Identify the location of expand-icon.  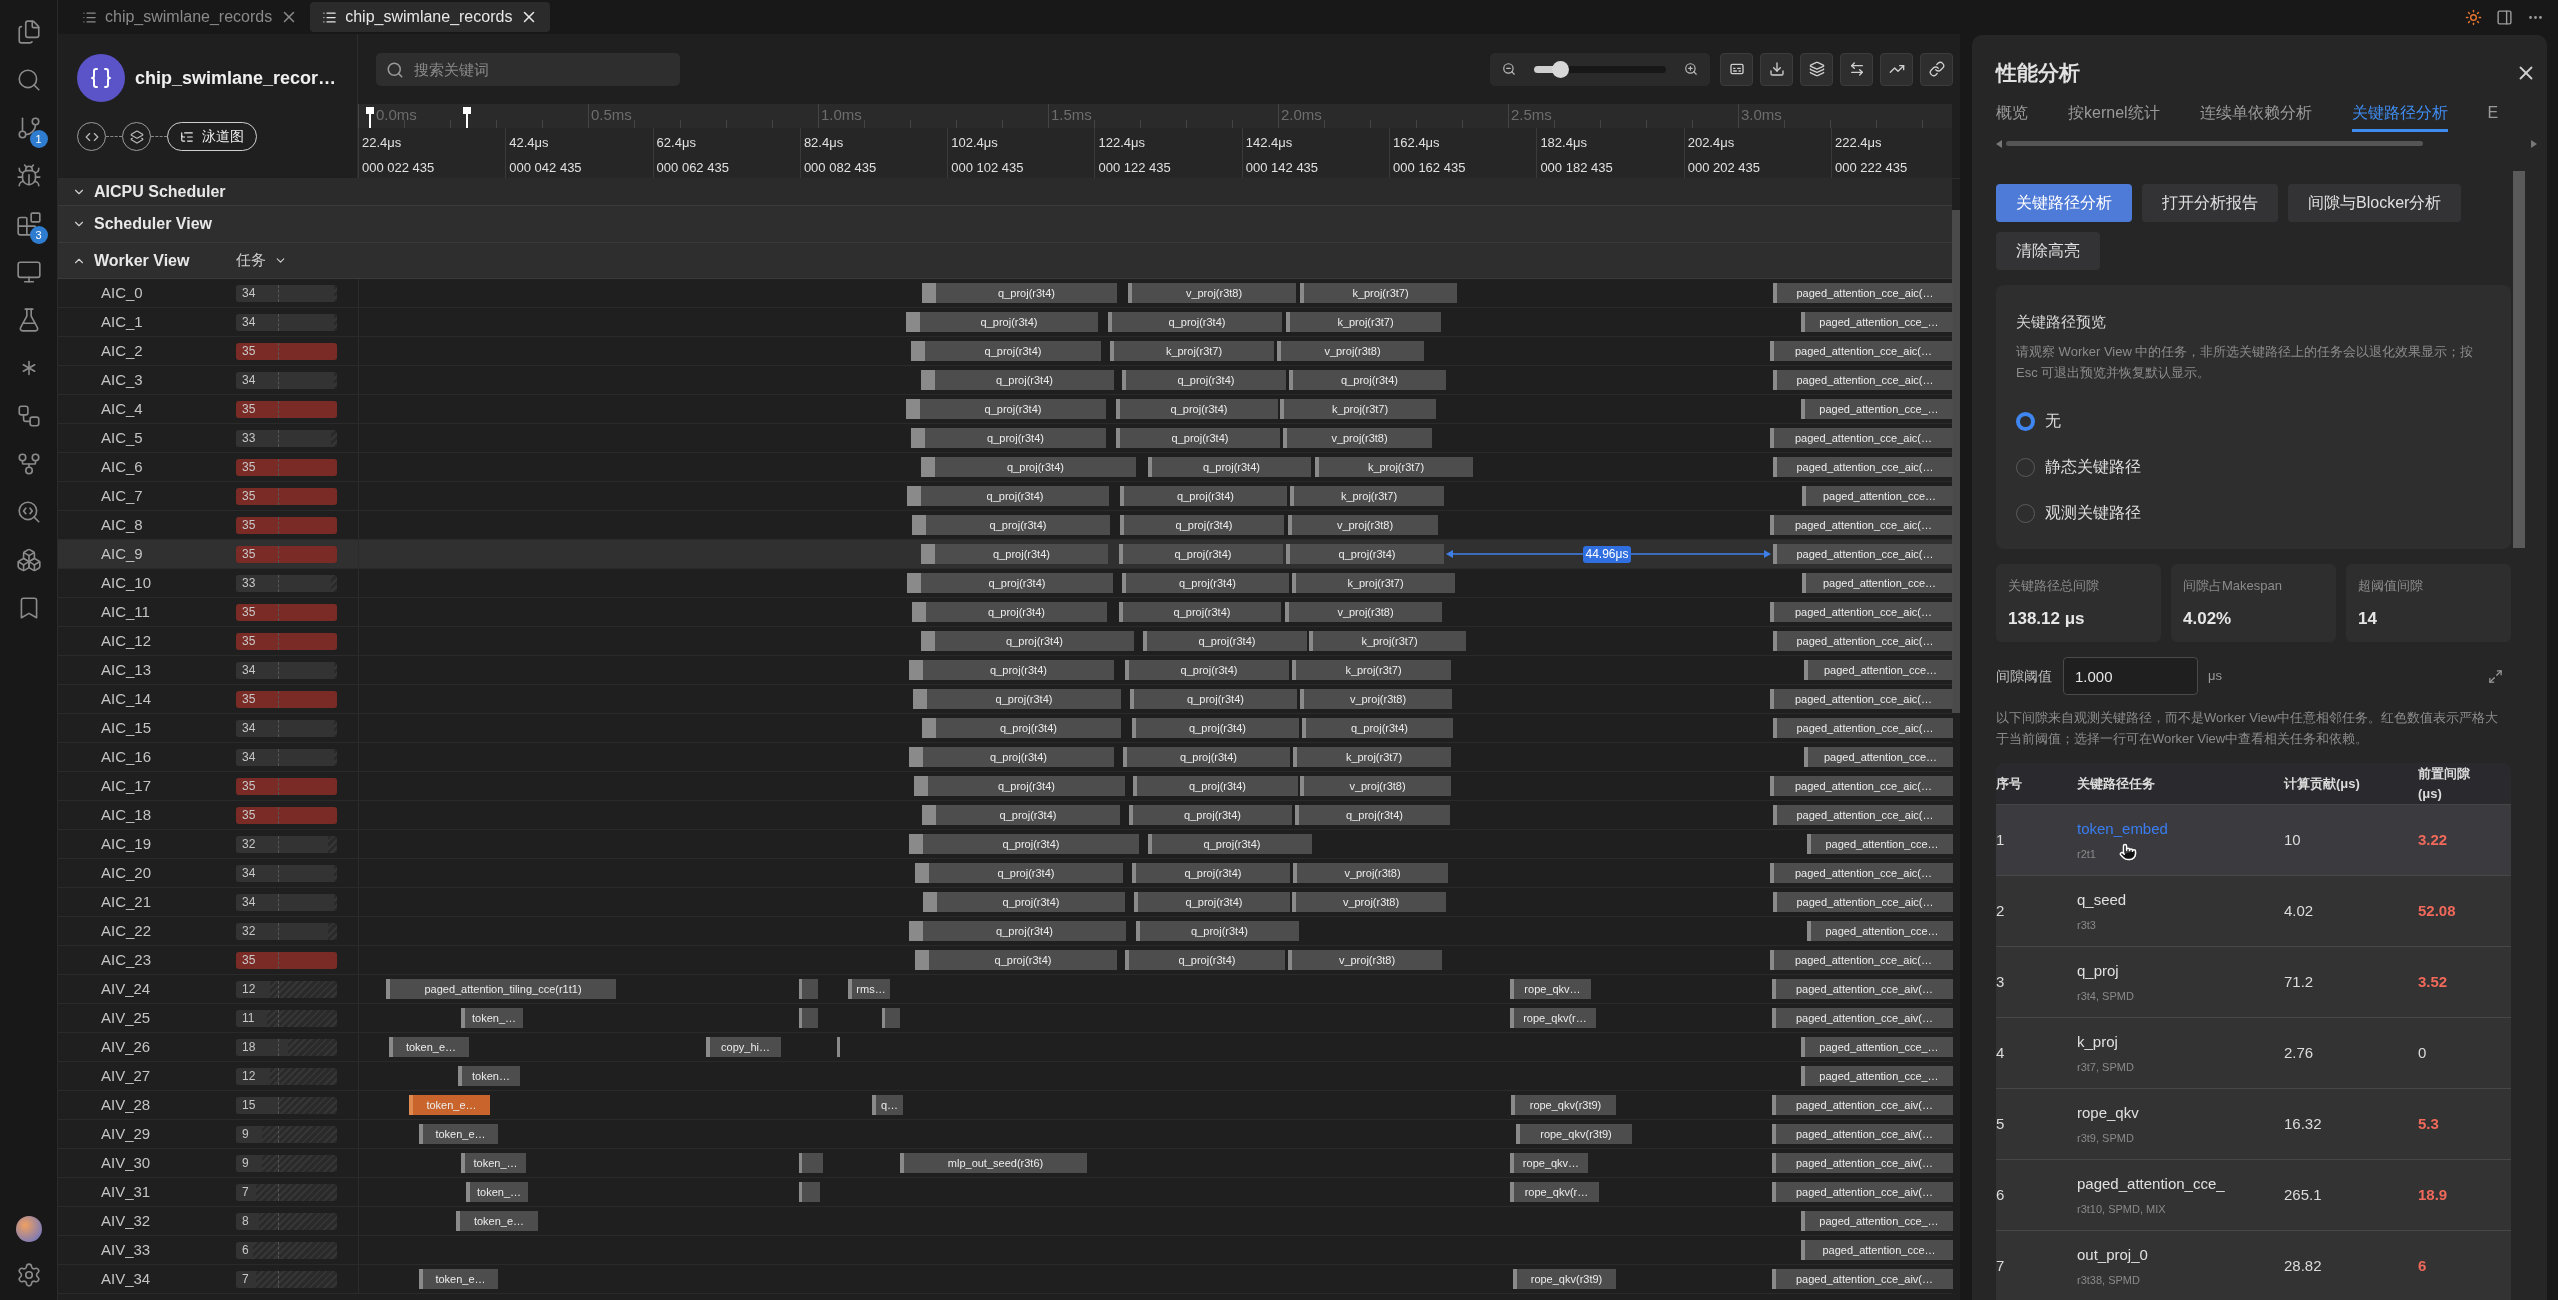
(2495, 676).